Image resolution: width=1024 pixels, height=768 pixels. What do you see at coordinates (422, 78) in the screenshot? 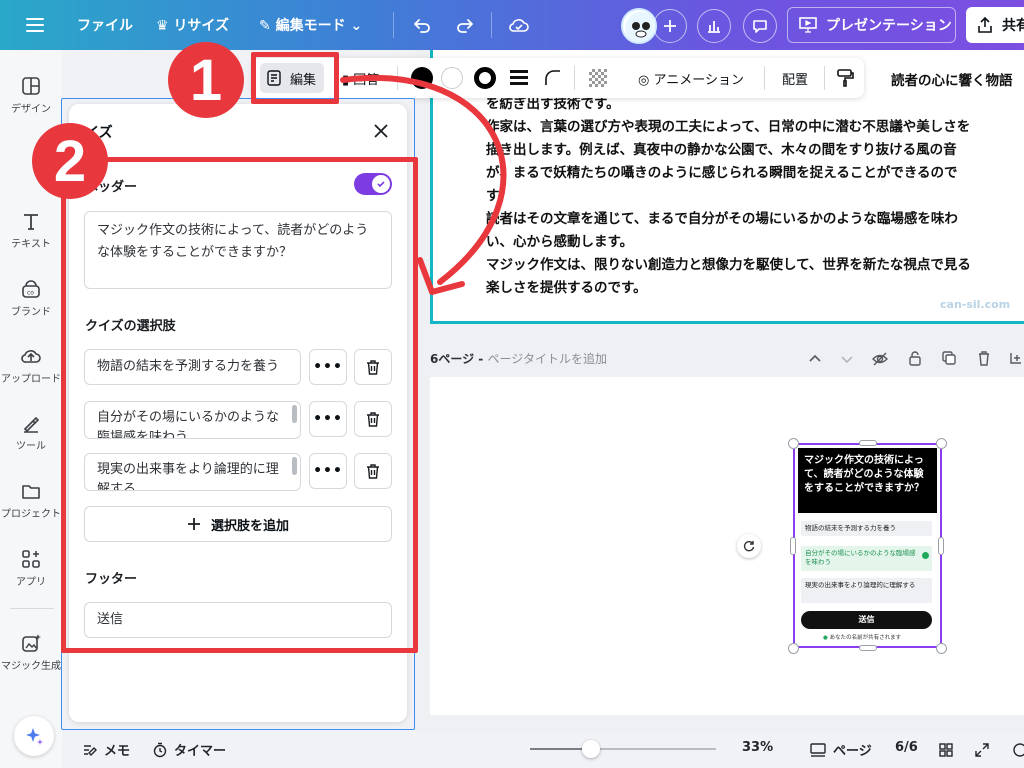
I see `color-black-swatch` at bounding box center [422, 78].